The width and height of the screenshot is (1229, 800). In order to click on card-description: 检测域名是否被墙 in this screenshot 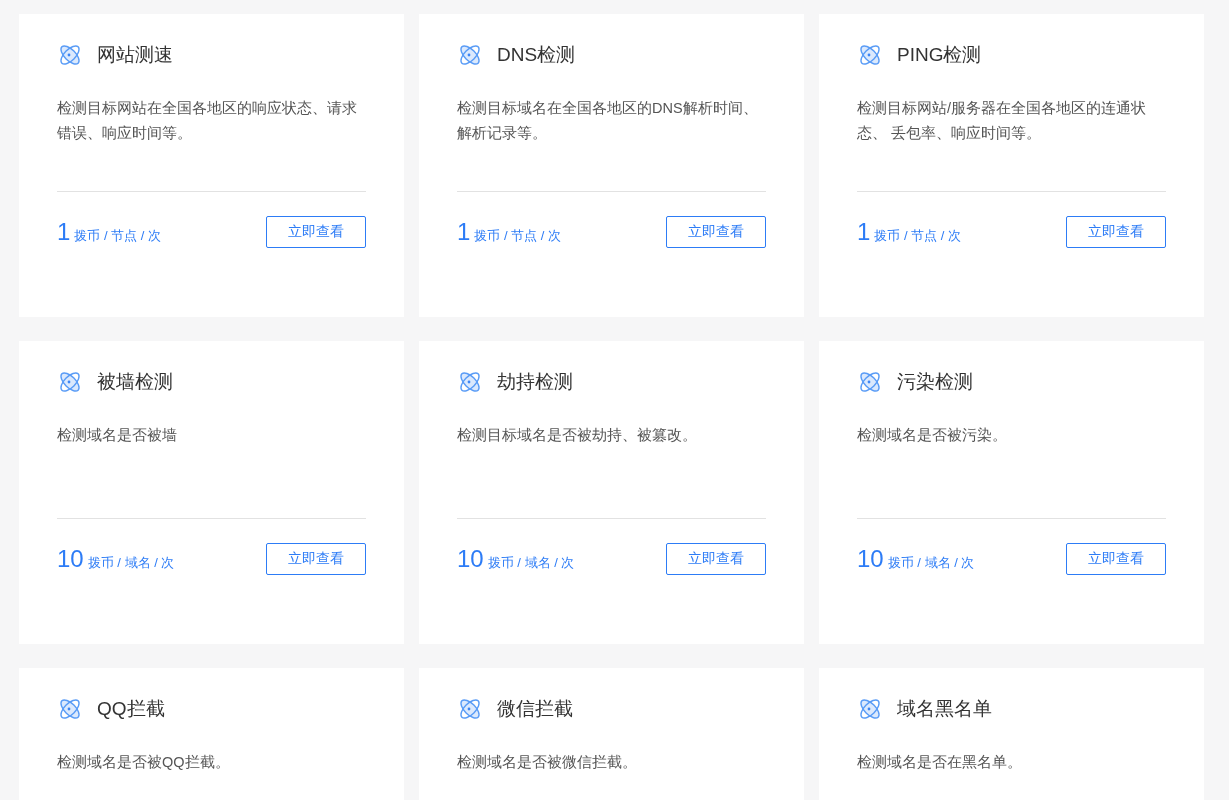, I will do `click(117, 435)`.